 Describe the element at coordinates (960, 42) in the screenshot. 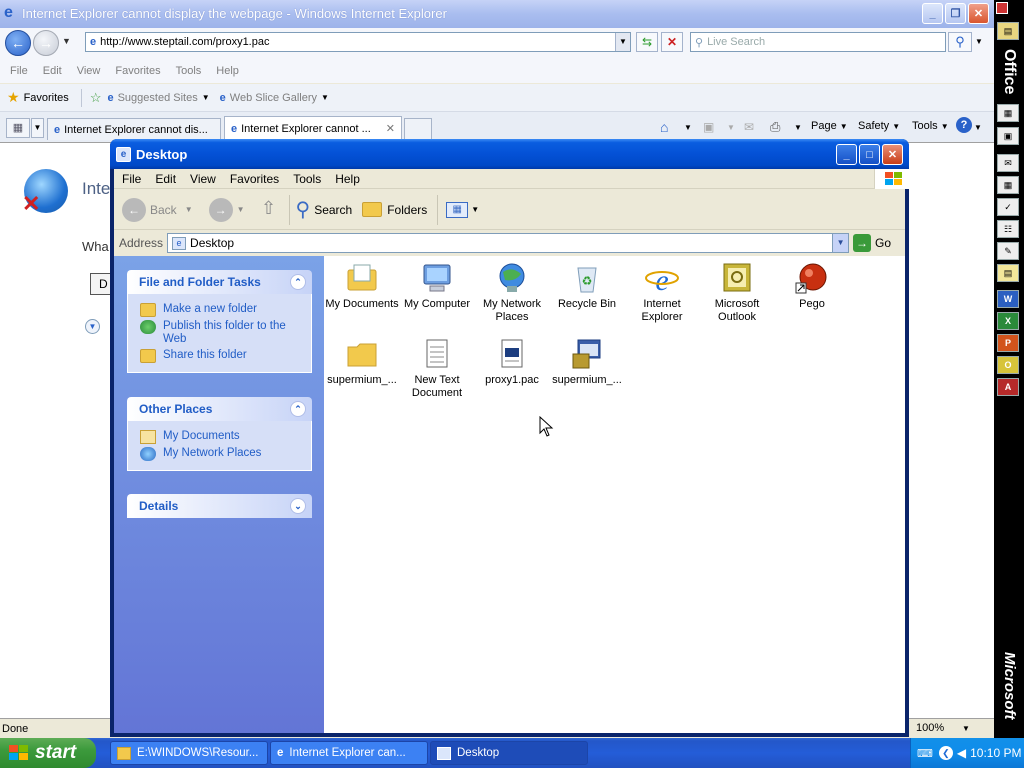

I see `search-go-icon: ⚲` at that location.